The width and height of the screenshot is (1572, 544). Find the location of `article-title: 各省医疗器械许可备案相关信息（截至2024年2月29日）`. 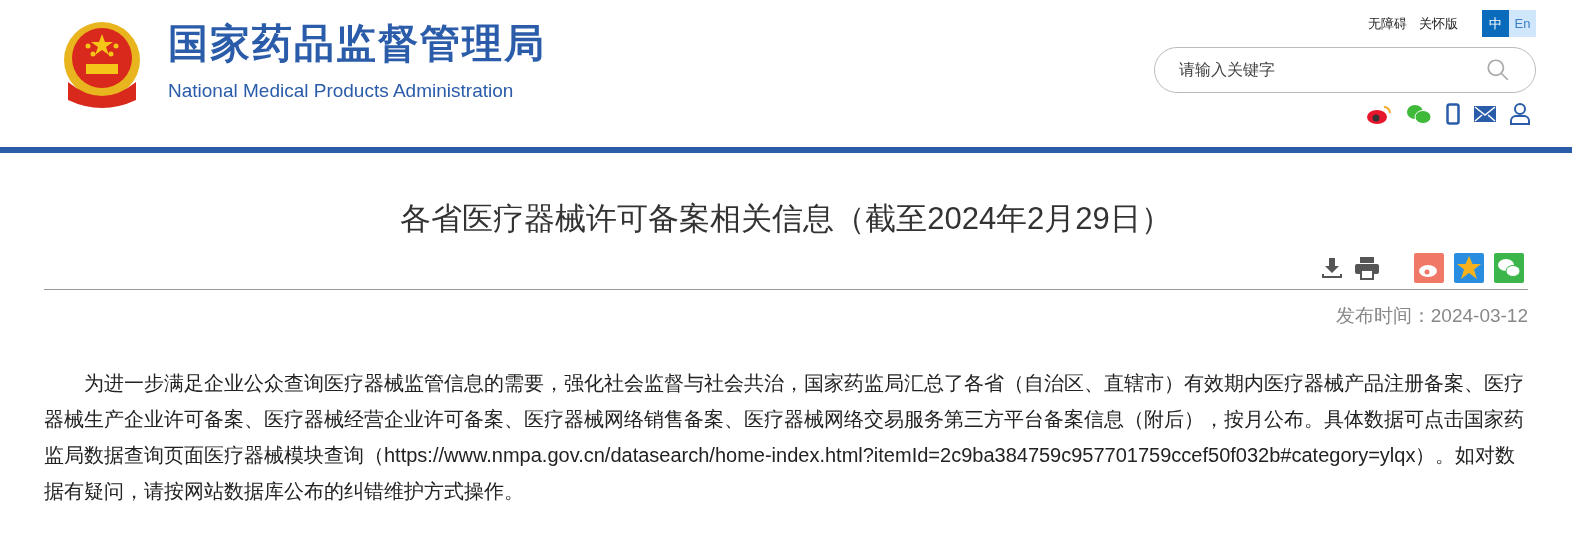

article-title: 各省医疗器械许可备案相关信息（截至2024年2月29日） is located at coordinates (786, 219).